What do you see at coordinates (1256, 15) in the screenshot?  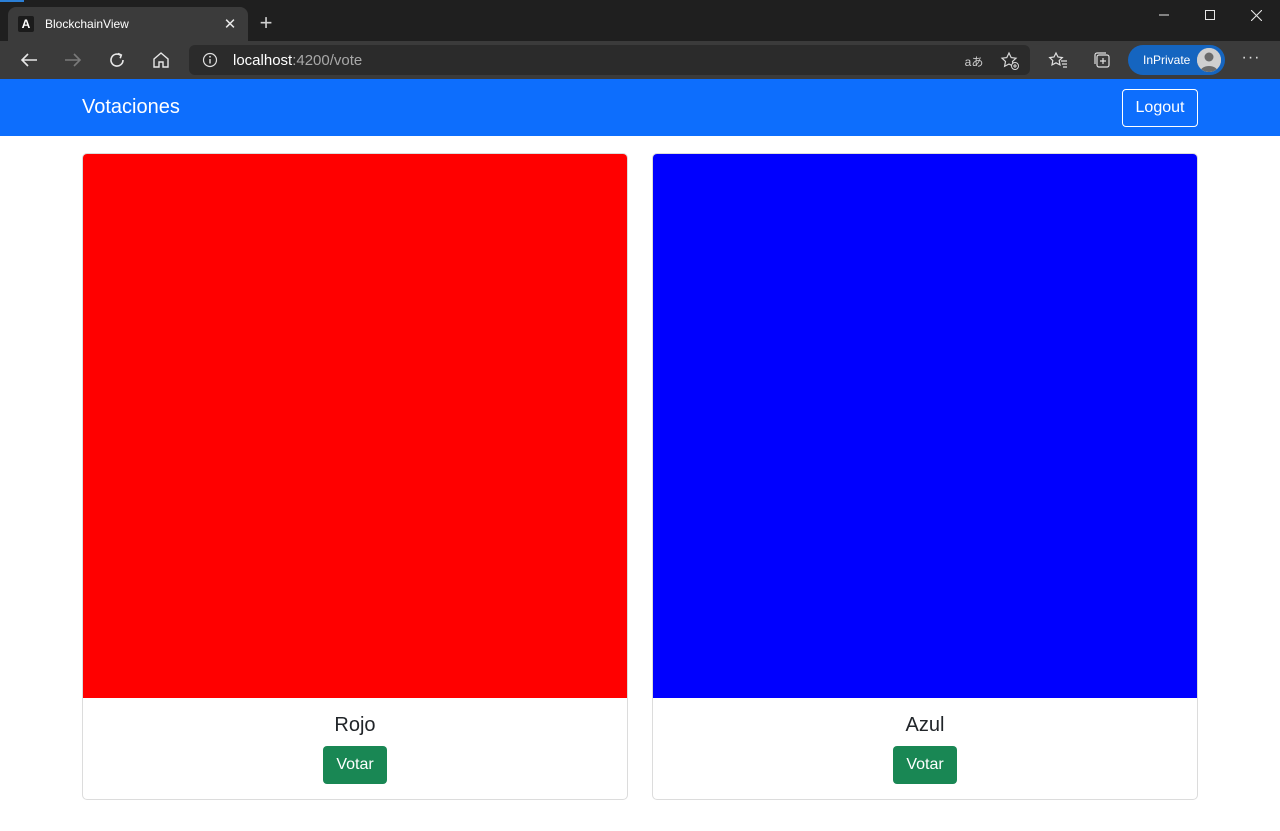 I see `window-close-icon` at bounding box center [1256, 15].